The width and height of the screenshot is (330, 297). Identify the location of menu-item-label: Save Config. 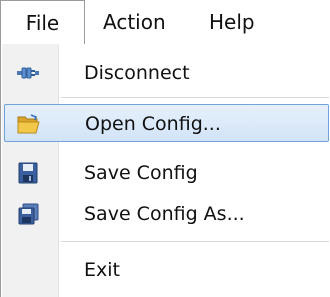
(141, 173).